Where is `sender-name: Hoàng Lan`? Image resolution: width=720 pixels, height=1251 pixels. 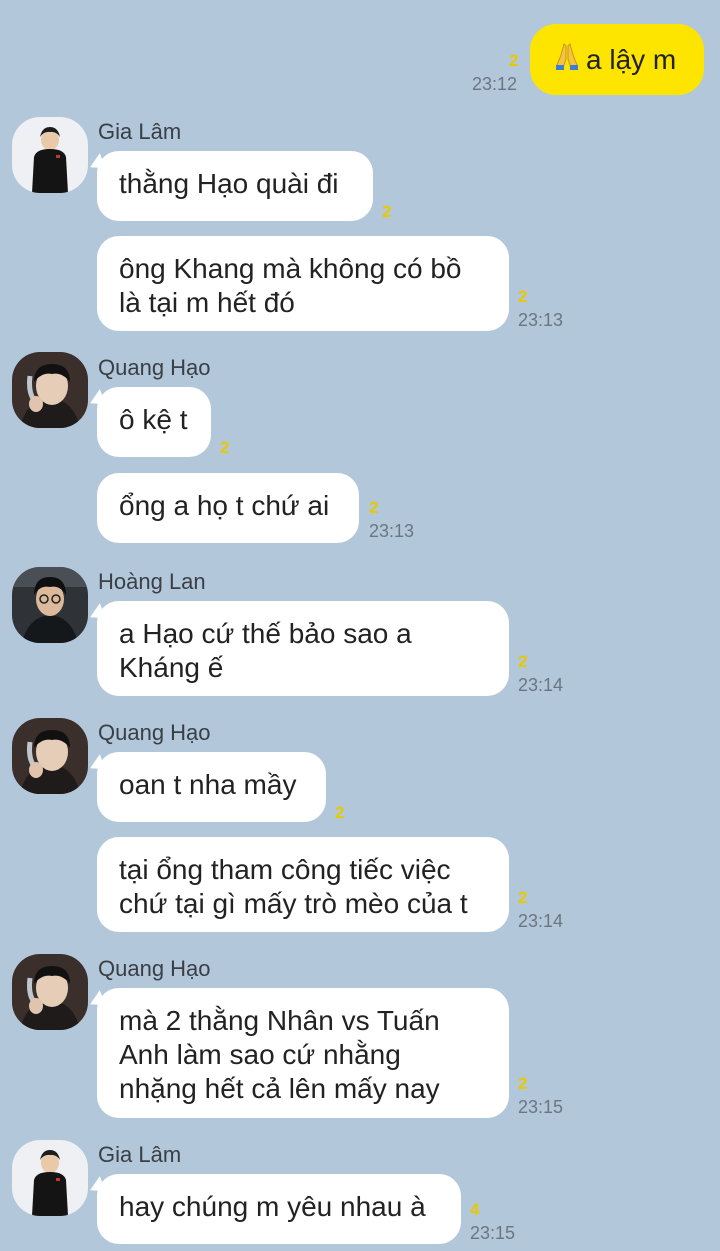 sender-name: Hoàng Lan is located at coordinates (152, 581).